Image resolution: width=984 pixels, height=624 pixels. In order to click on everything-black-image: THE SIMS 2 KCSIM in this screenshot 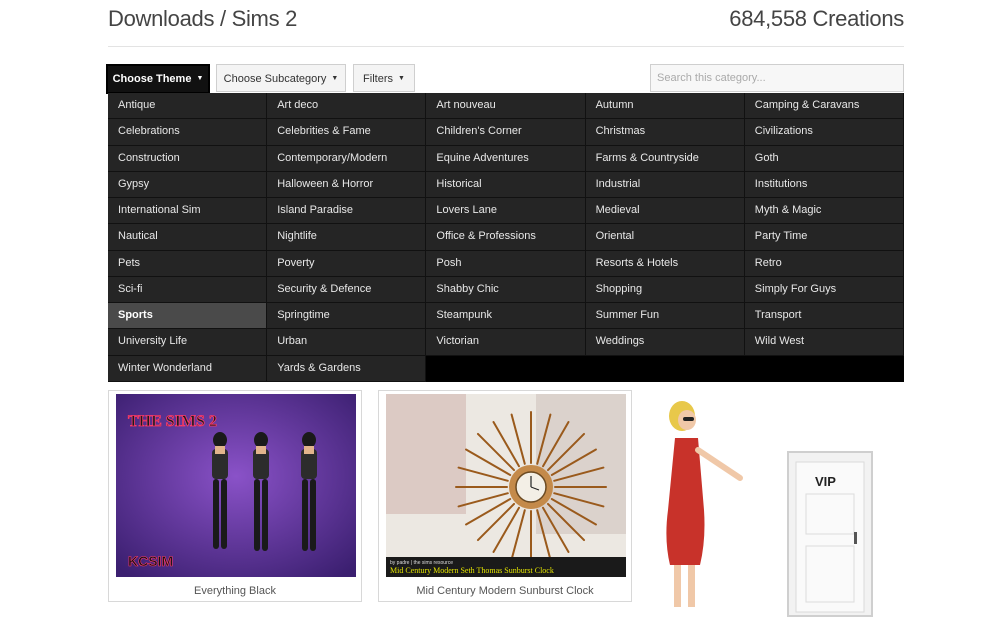, I will do `click(236, 485)`.